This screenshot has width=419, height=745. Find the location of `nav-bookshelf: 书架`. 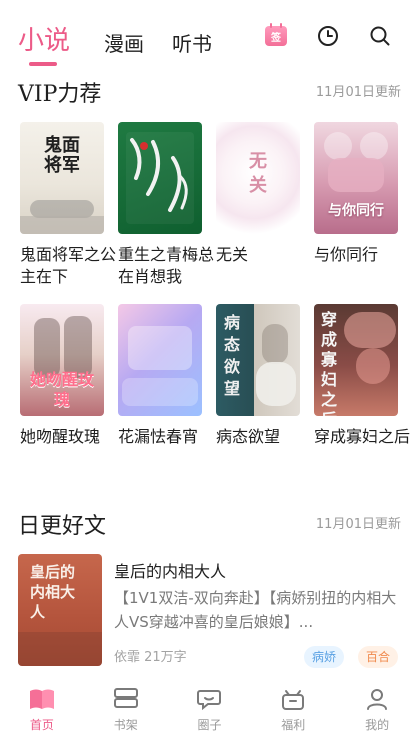

nav-bookshelf: 书架 is located at coordinates (126, 712).